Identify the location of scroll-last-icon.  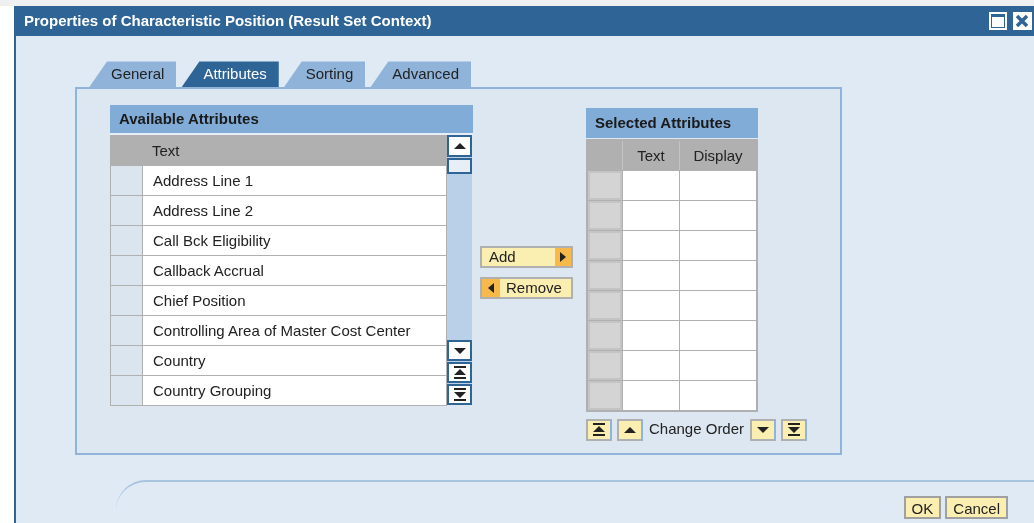
(459, 395).